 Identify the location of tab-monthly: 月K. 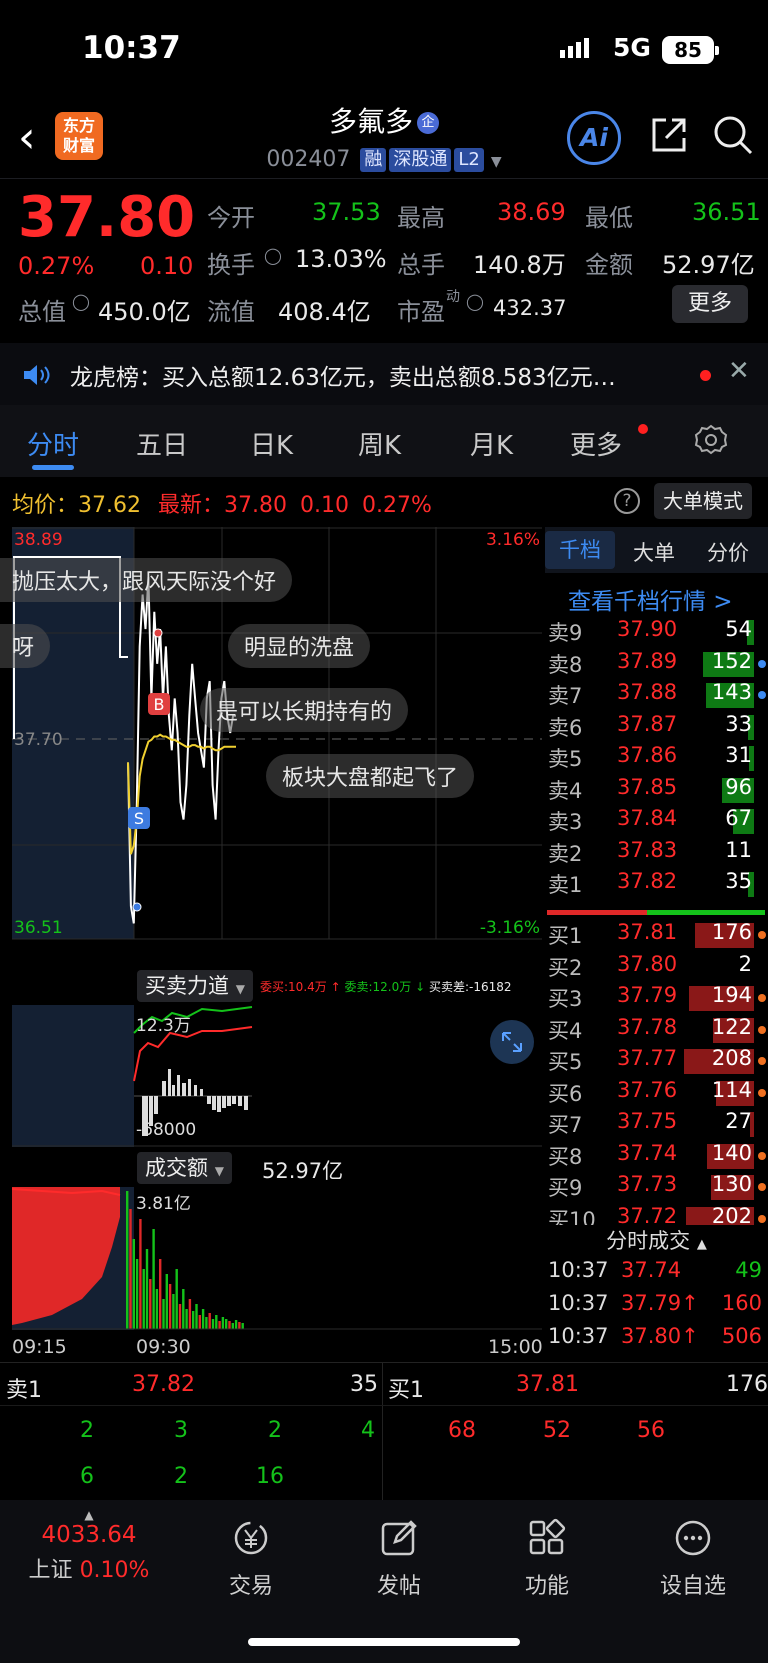
(491, 443).